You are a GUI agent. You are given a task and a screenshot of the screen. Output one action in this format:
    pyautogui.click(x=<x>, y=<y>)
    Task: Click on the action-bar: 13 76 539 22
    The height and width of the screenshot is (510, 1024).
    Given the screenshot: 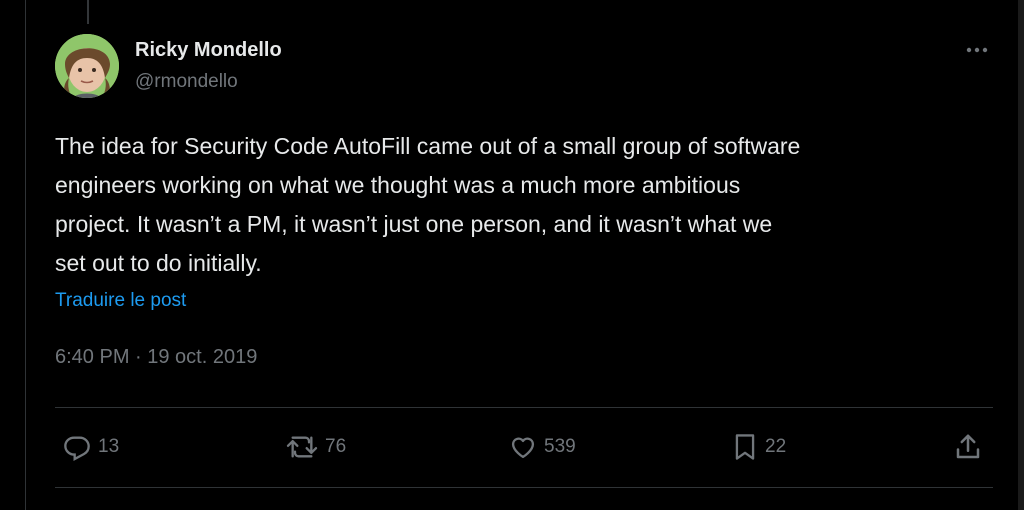 What is the action you would take?
    pyautogui.click(x=512, y=447)
    